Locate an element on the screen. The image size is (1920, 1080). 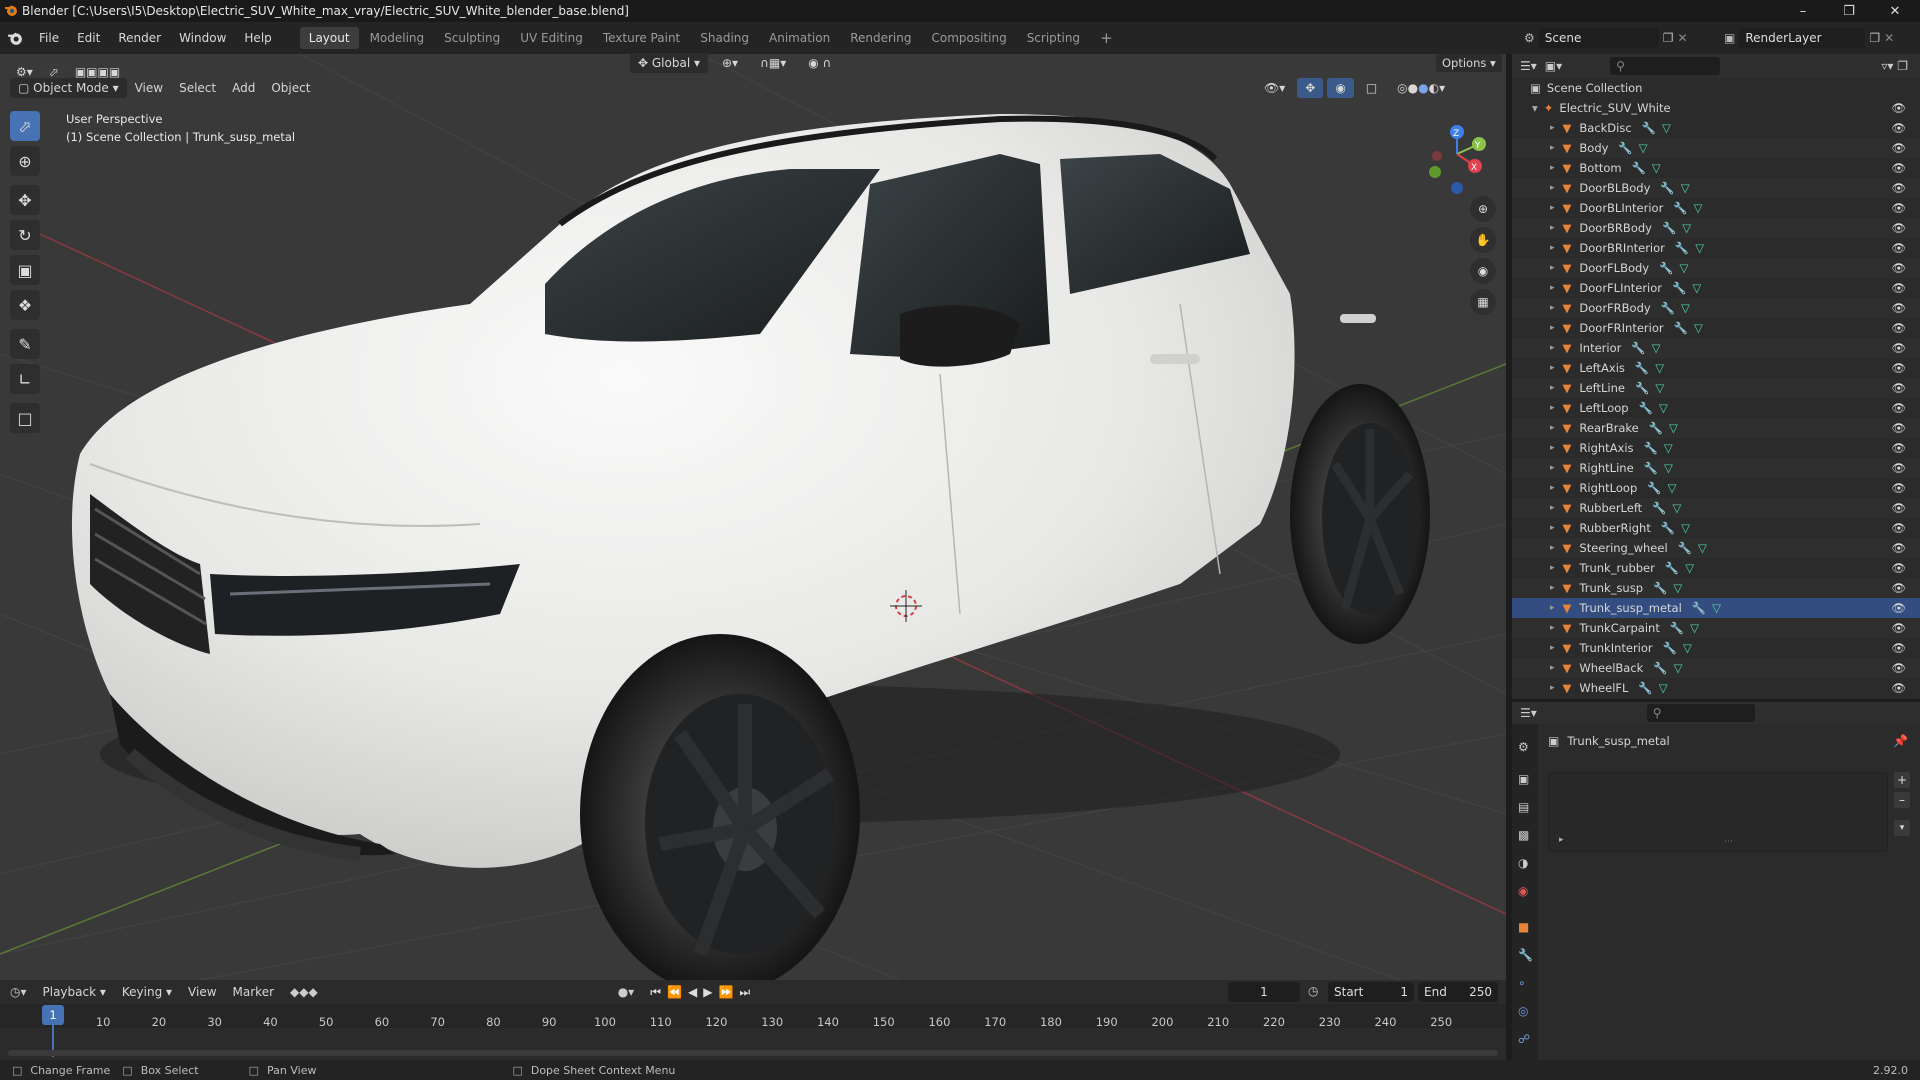
visibility-icon: 👁▾ is located at coordinates (1274, 88).